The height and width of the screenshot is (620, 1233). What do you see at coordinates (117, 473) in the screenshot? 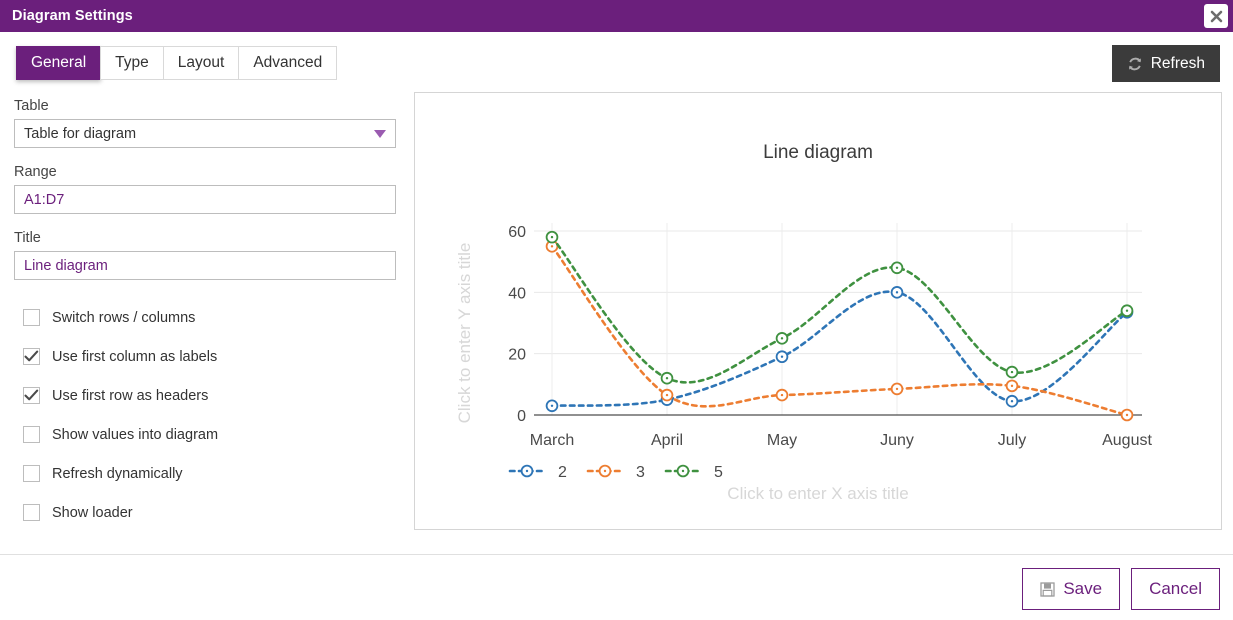
I see `checkbox-label: Refresh dynamically` at bounding box center [117, 473].